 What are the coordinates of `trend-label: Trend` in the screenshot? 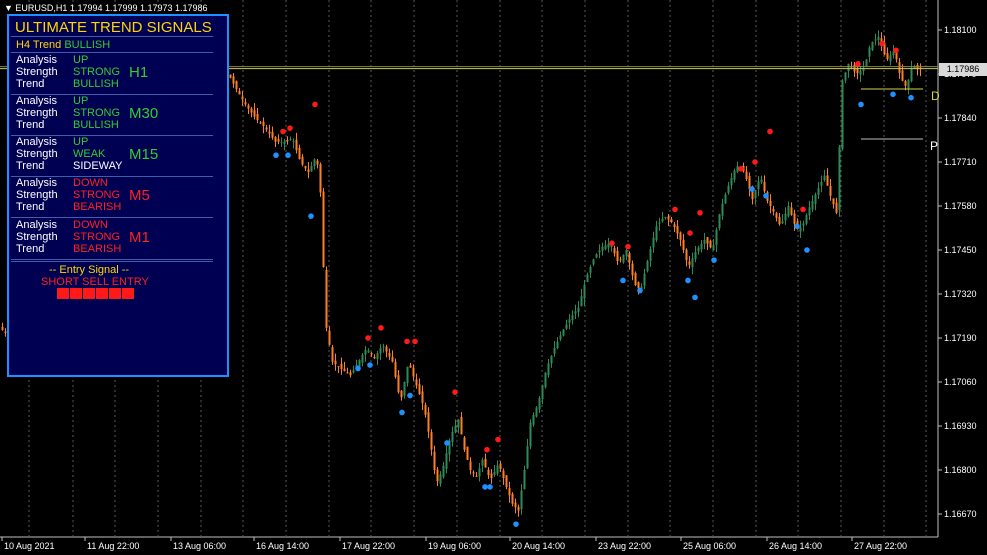 It's located at (30, 84).